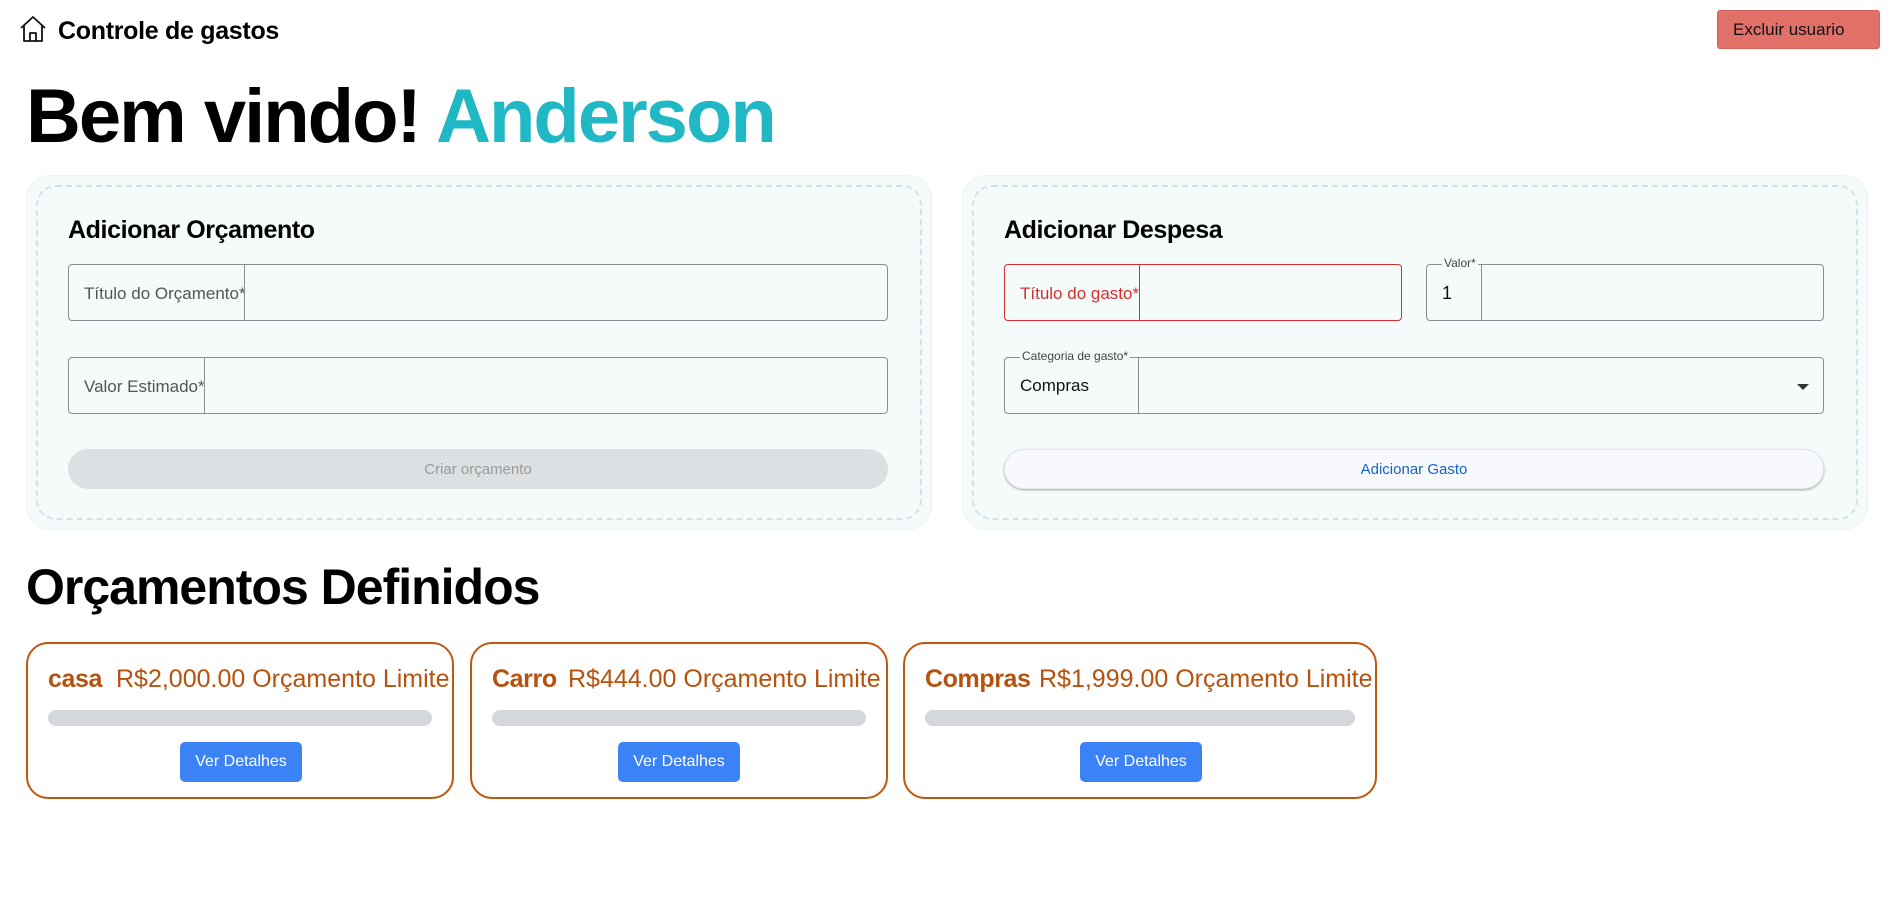  What do you see at coordinates (1625, 288) in the screenshot?
I see `expense-value-field: Valor* 1` at bounding box center [1625, 288].